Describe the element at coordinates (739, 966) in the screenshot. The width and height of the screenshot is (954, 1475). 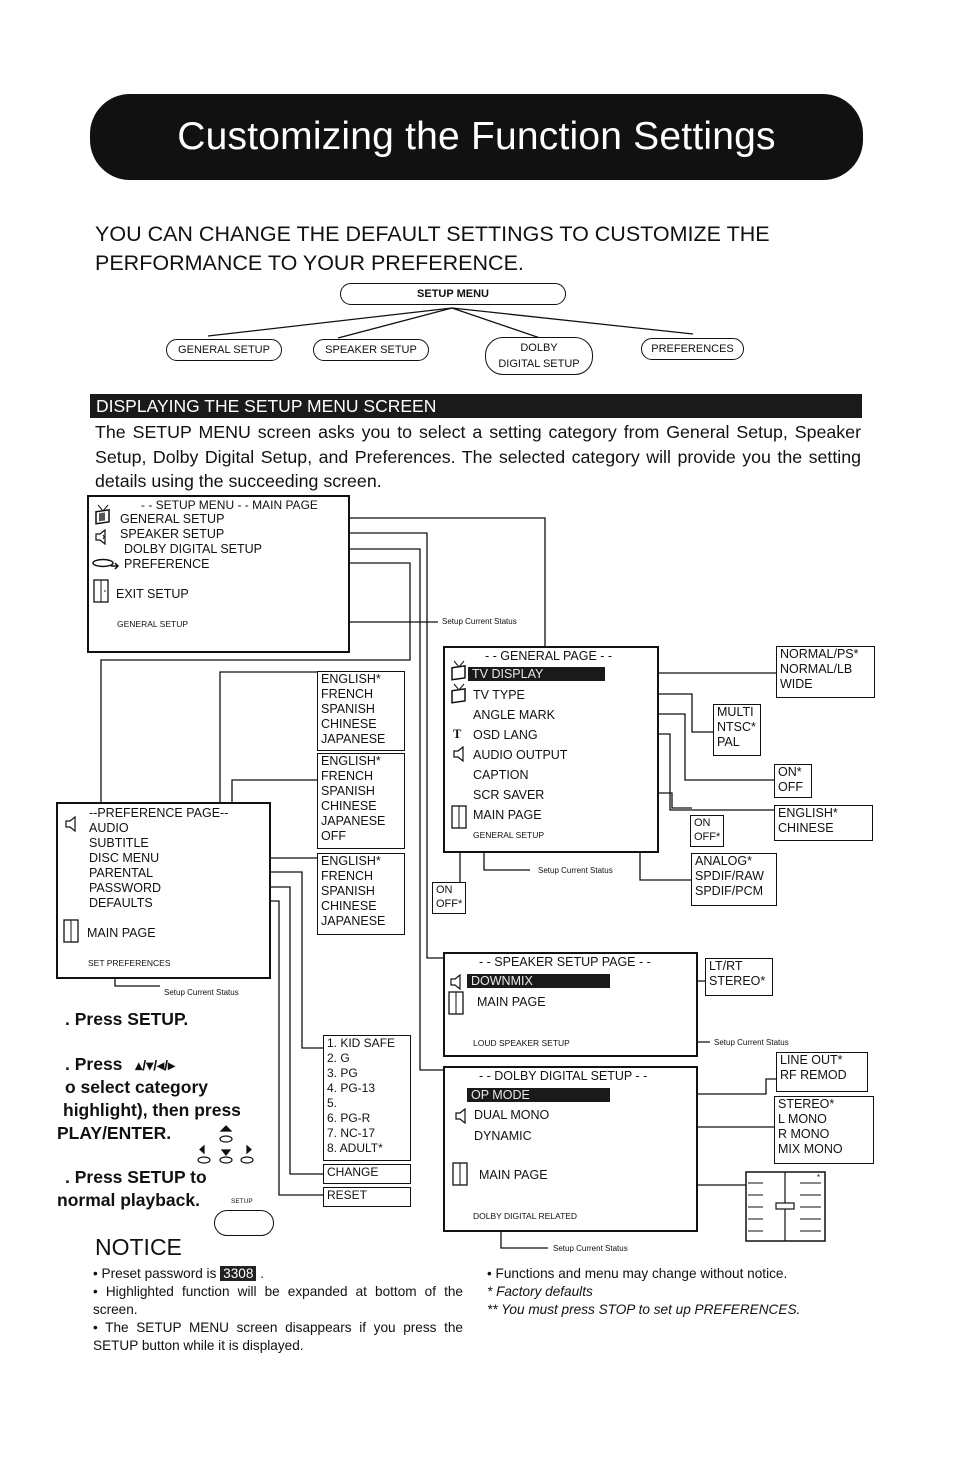
I see `option: LT/RT` at that location.